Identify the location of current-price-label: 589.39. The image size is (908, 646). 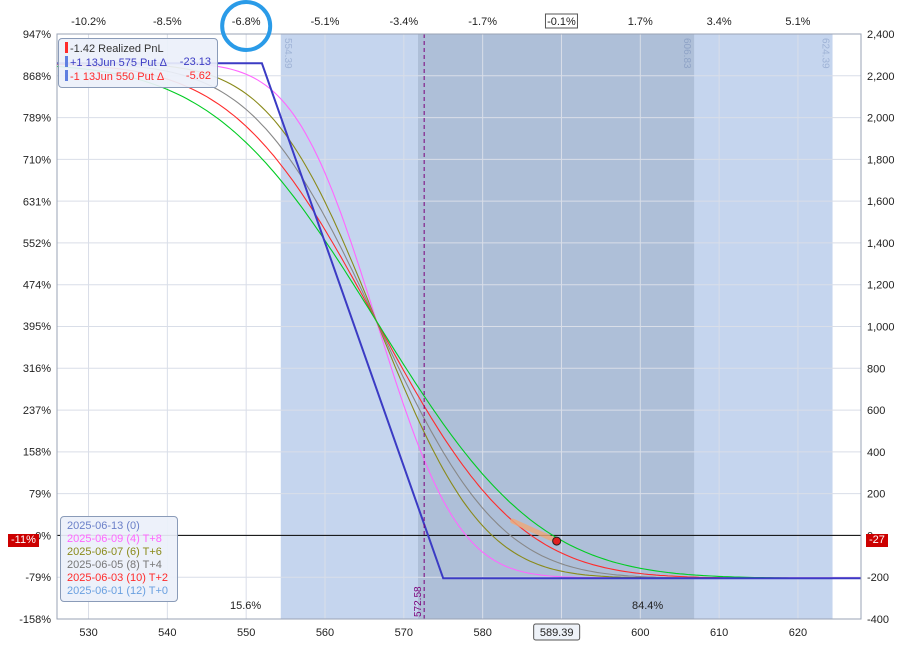
(557, 633).